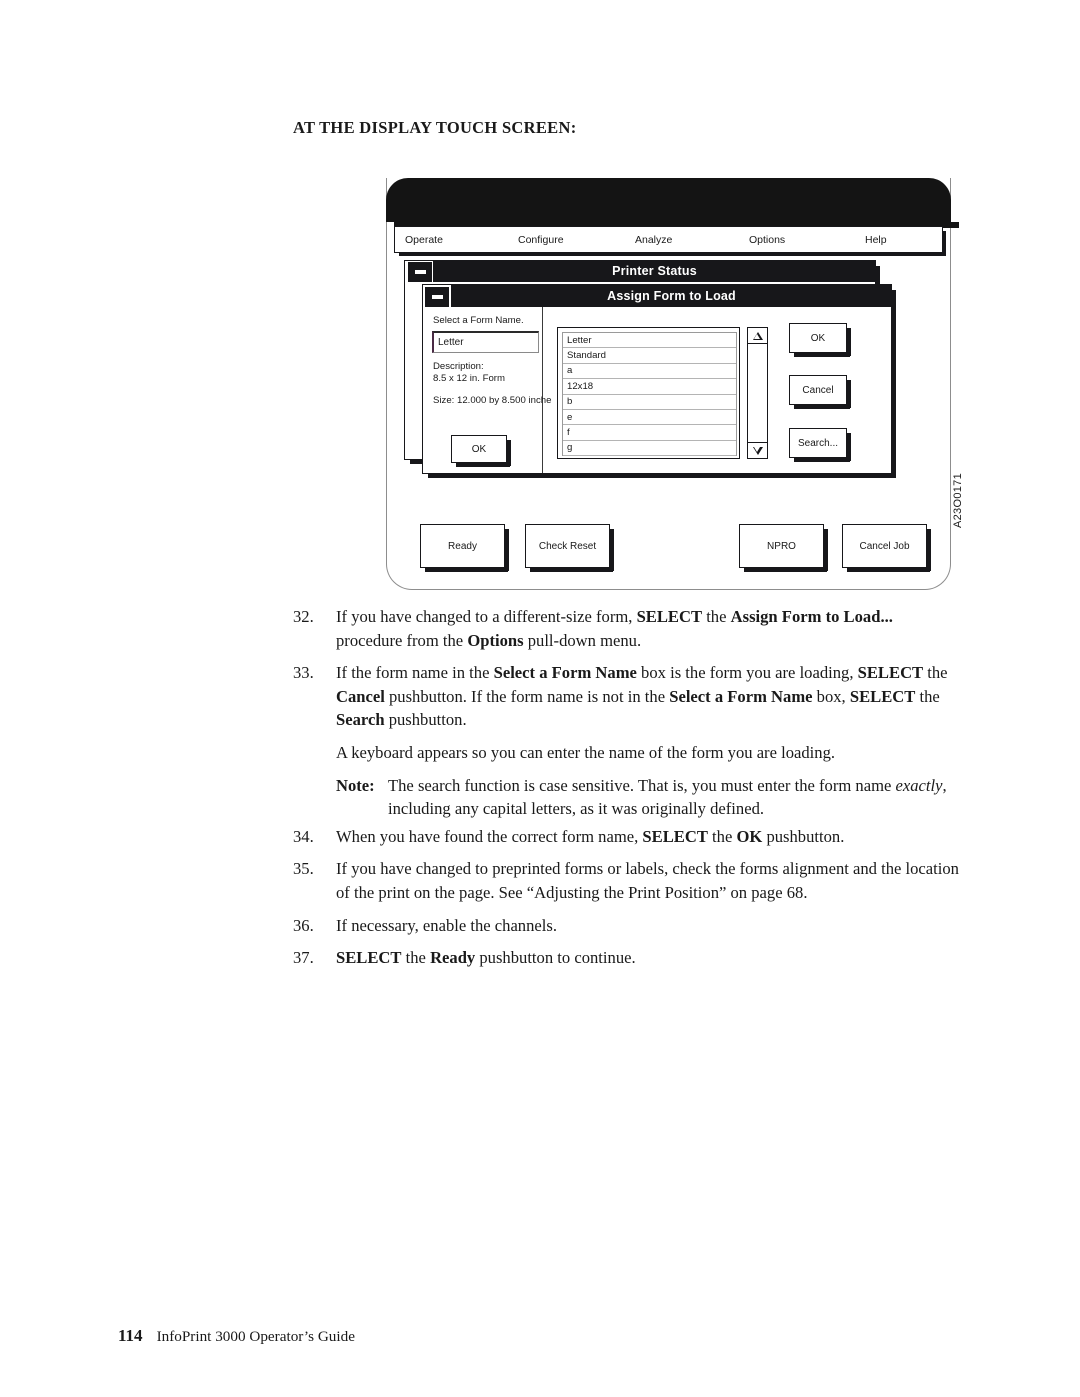 Image resolution: width=1080 pixels, height=1397 pixels. I want to click on menu-bar: Operate Configure Analyze Options Help, so click(670, 241).